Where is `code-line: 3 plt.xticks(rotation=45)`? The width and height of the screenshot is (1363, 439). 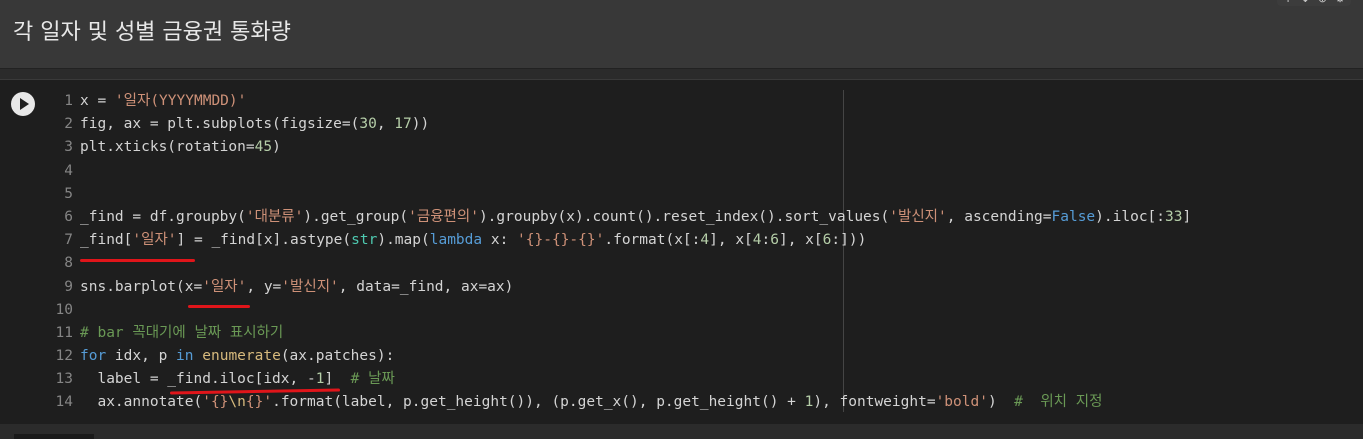 code-line: 3 plt.xticks(rotation=45) is located at coordinates (698, 147).